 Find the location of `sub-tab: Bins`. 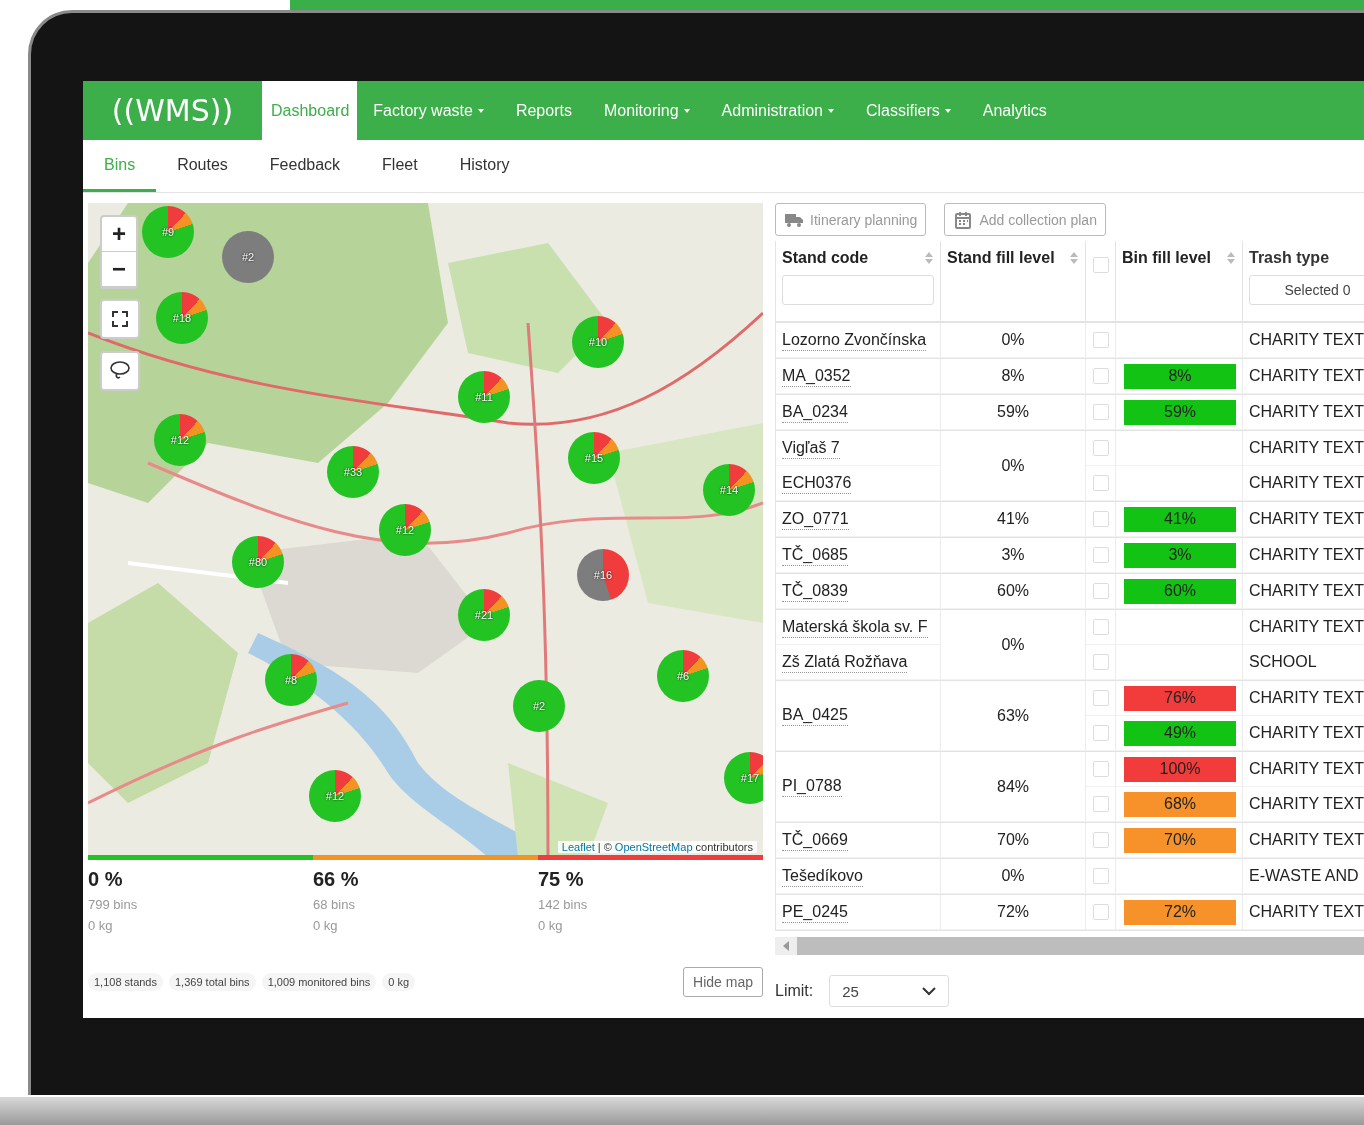

sub-tab: Bins is located at coordinates (120, 166).